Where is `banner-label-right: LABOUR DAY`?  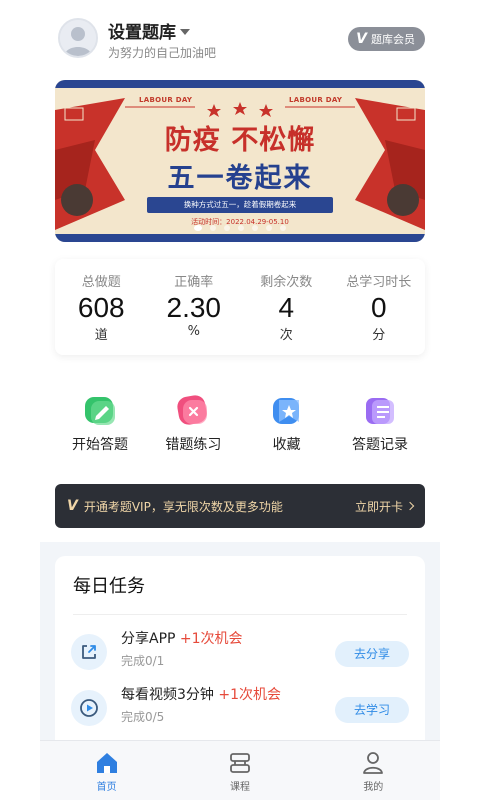 banner-label-right: LABOUR DAY is located at coordinates (316, 100).